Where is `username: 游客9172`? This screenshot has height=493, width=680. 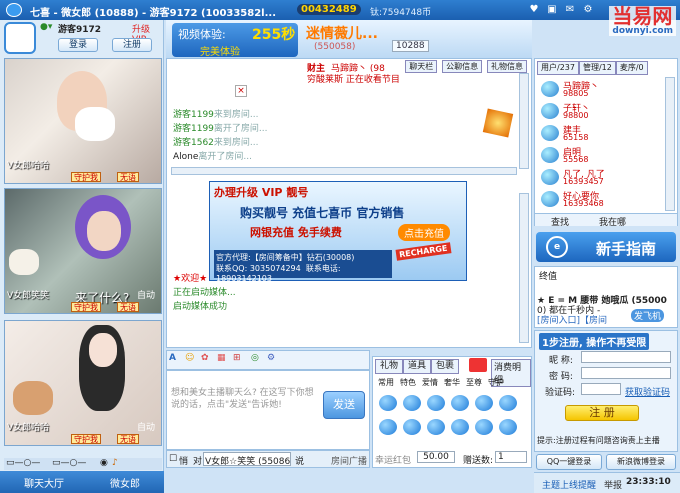 username: 游客9172 is located at coordinates (80, 30).